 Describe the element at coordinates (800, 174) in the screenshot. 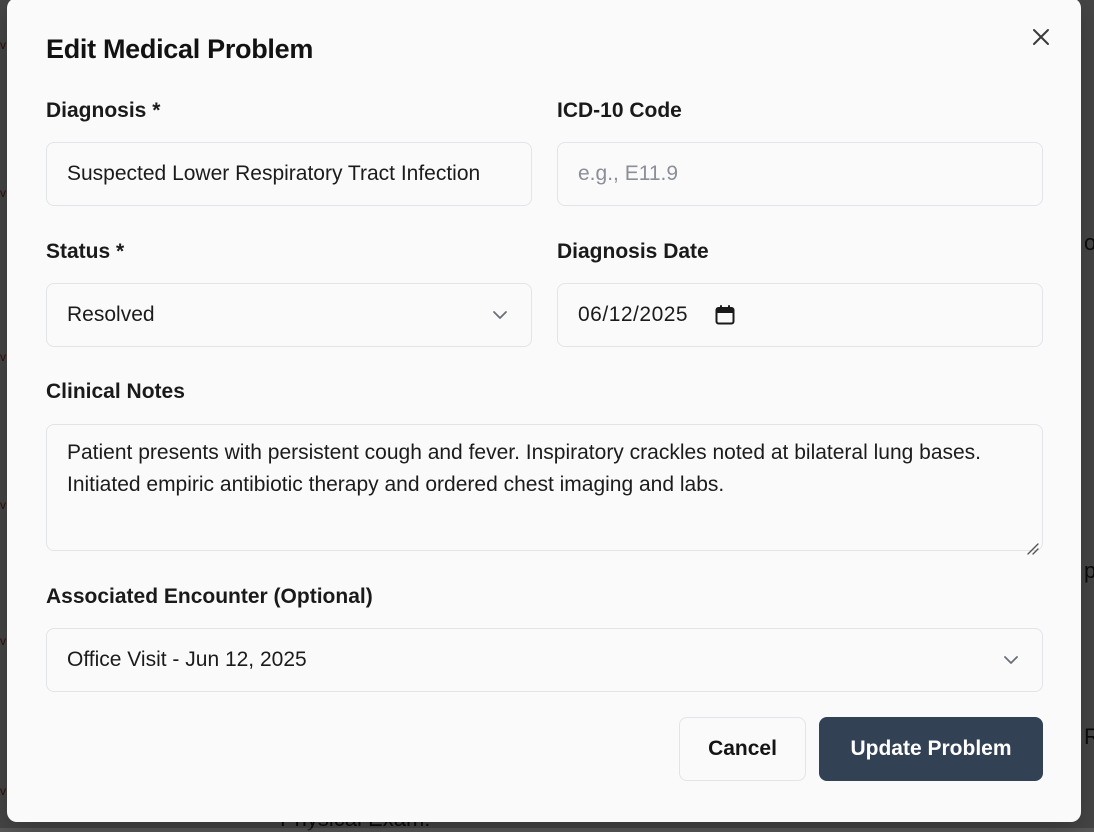

I see `icd10-input: e.g., E11.9` at that location.